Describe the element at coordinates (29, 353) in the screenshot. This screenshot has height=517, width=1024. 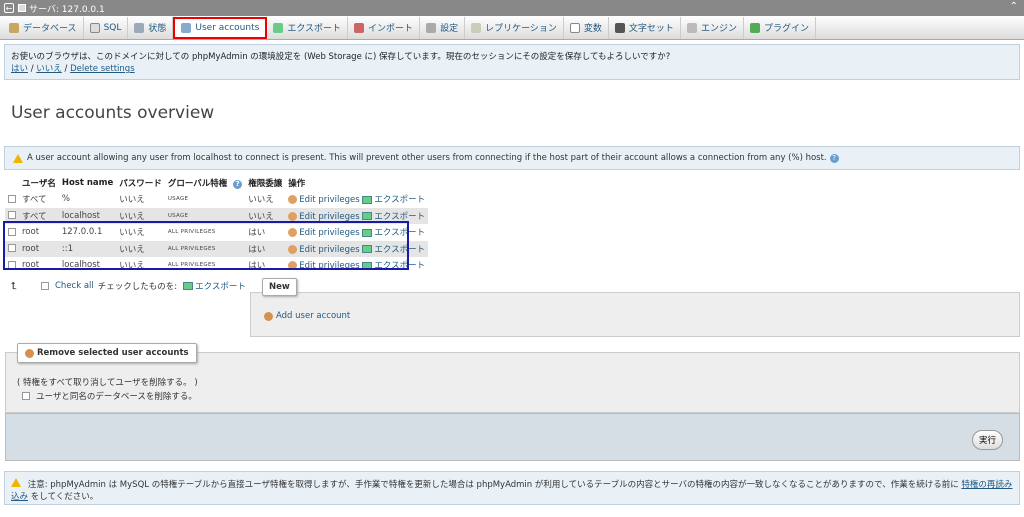
I see `remove-user-icon` at that location.